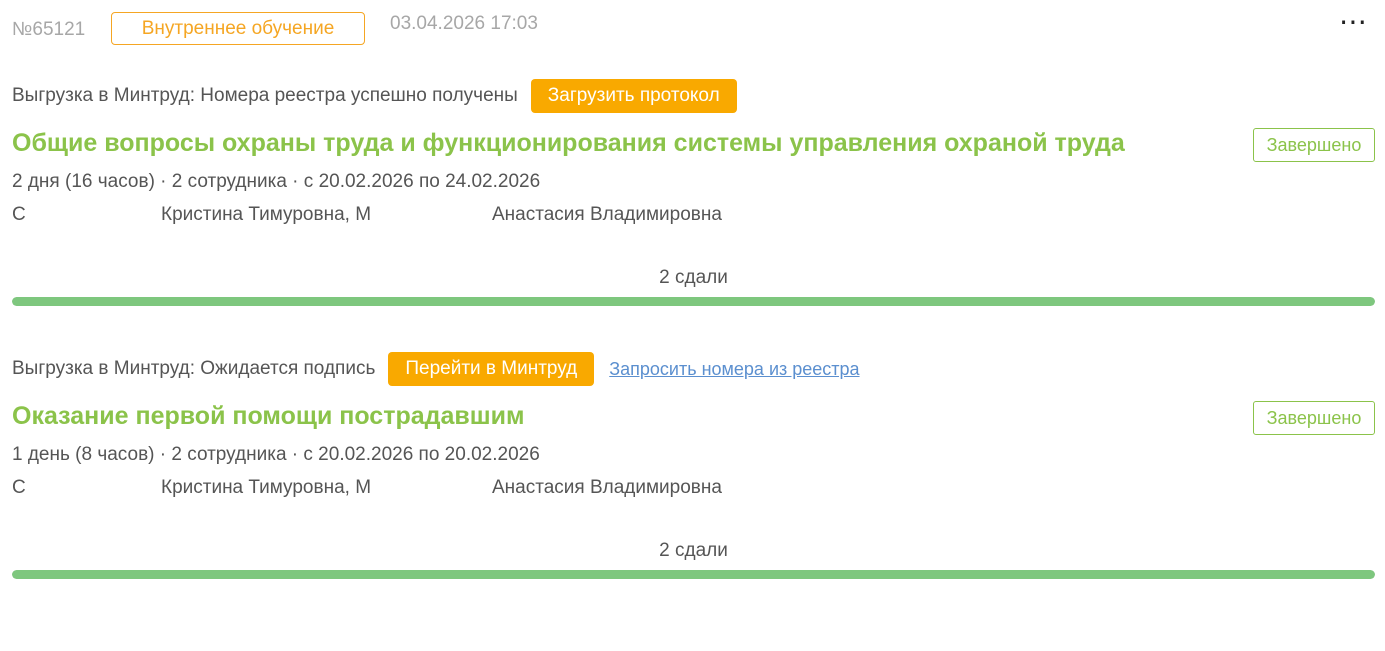 The image size is (1385, 651). I want to click on export-status: Выгрузка в Минтруд: Ожидается подпись, so click(194, 368).